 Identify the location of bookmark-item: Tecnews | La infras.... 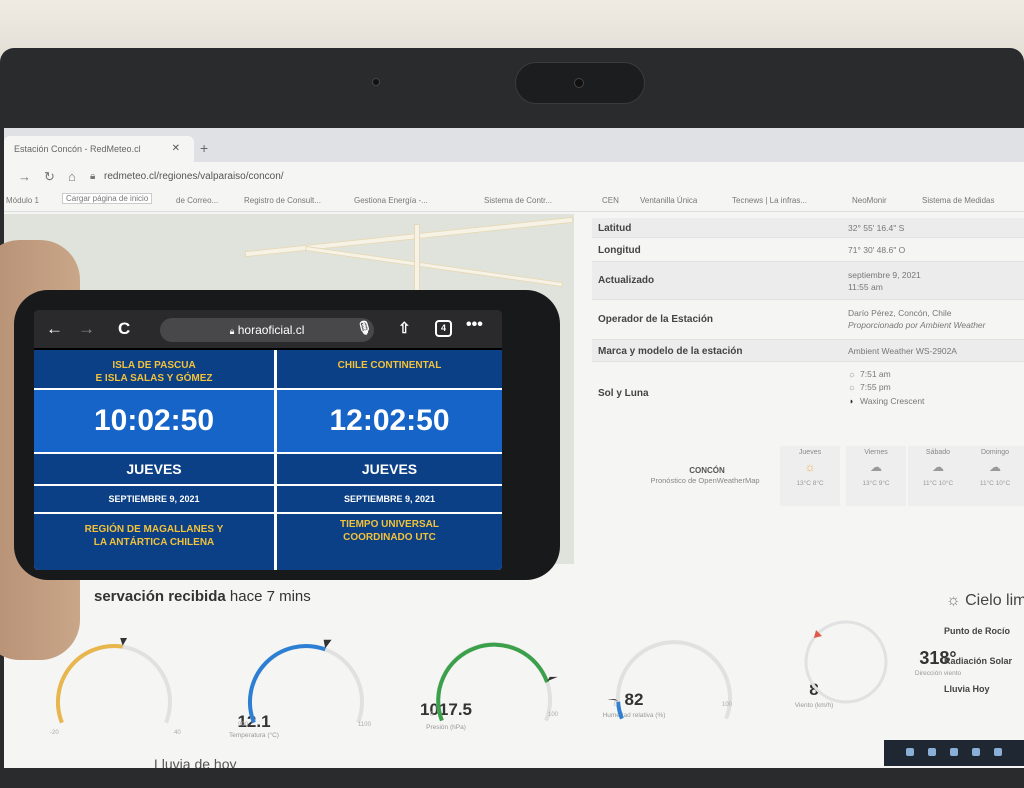
(769, 200).